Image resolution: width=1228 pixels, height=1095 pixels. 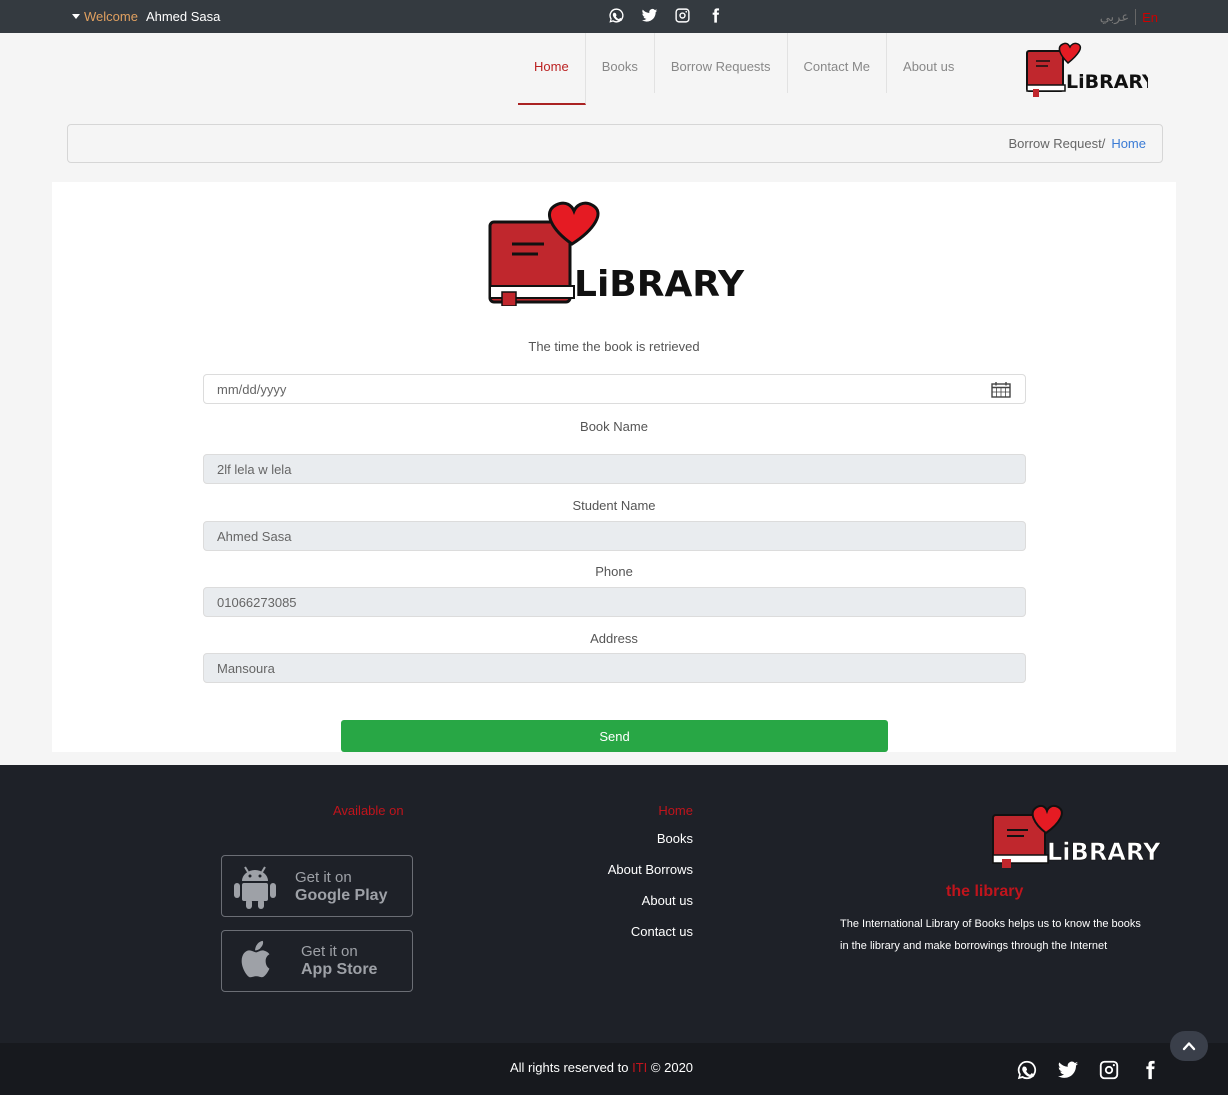 I want to click on app-store-button: Get it on App Store, so click(x=317, y=961).